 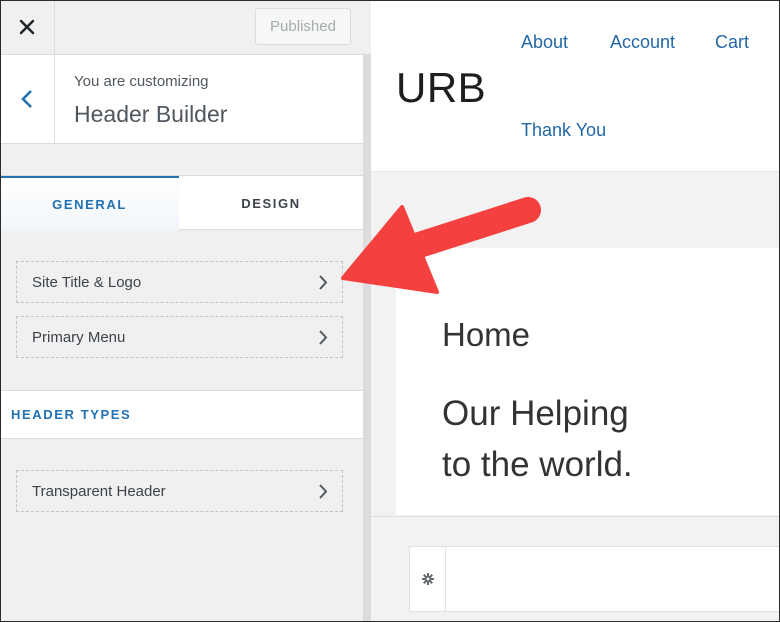 I want to click on site-header: URB About Account Cart Thank You, so click(x=575, y=86).